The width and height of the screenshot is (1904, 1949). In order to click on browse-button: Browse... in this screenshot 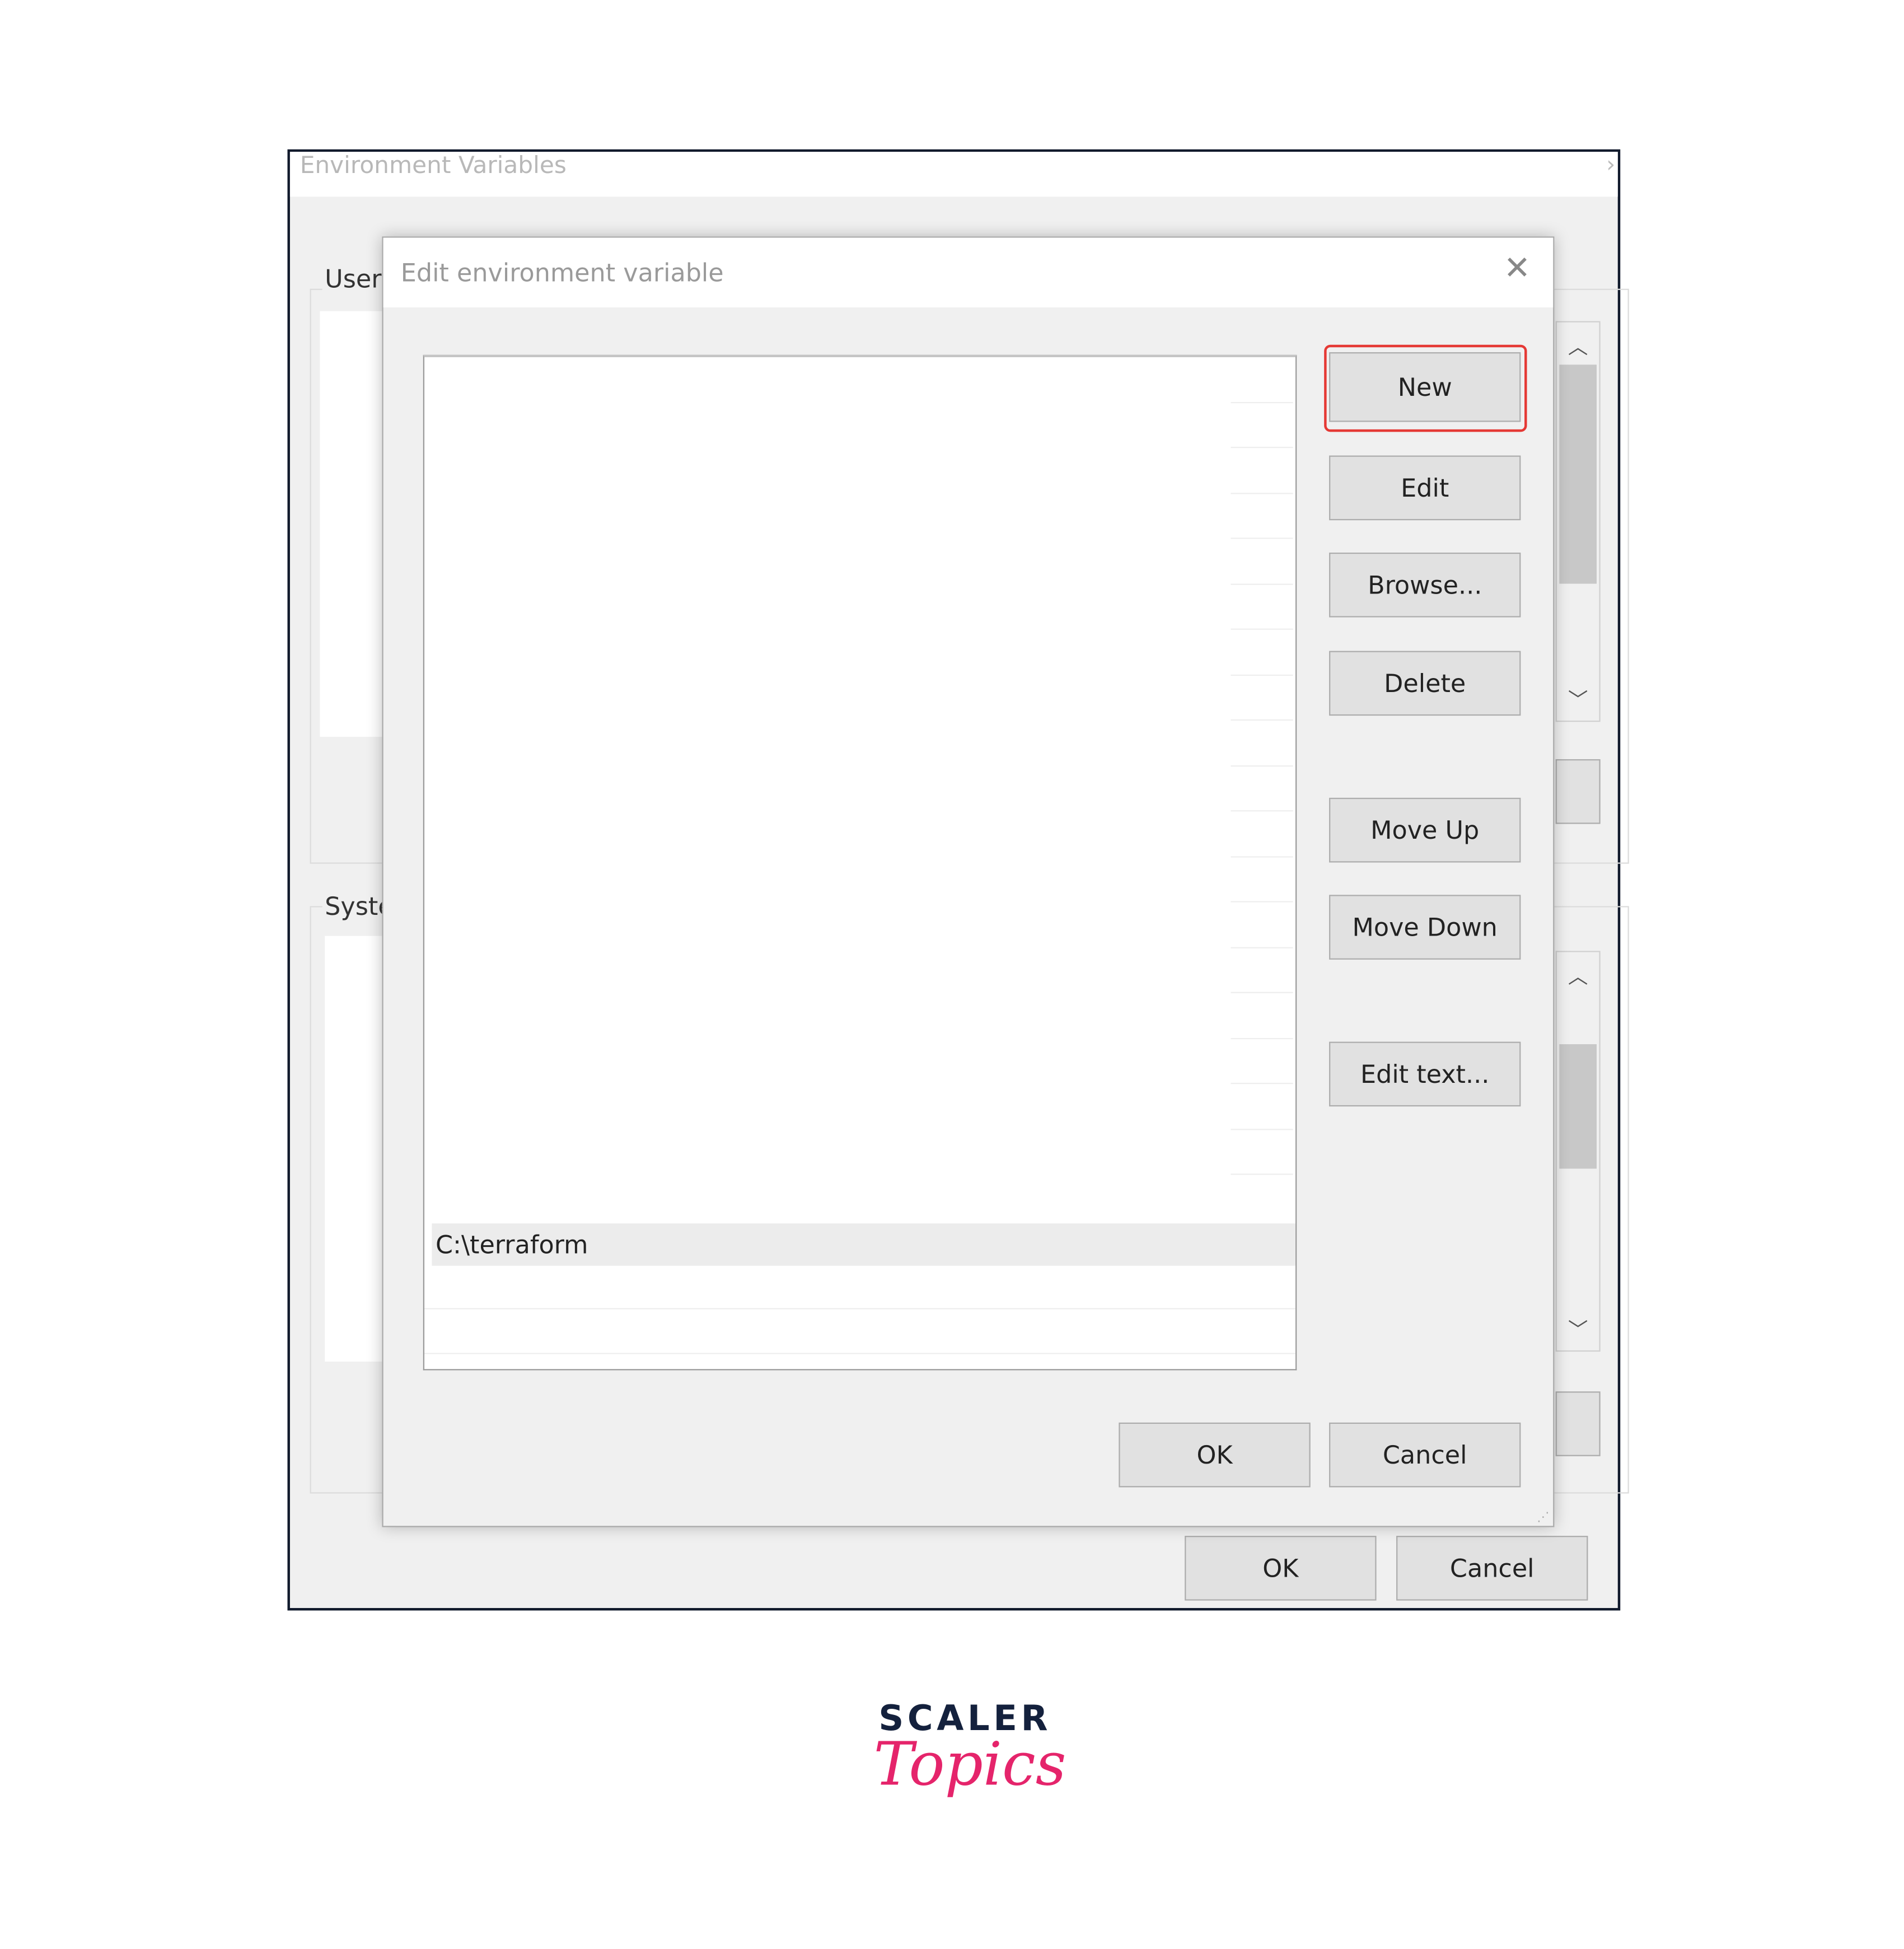, I will do `click(1425, 585)`.